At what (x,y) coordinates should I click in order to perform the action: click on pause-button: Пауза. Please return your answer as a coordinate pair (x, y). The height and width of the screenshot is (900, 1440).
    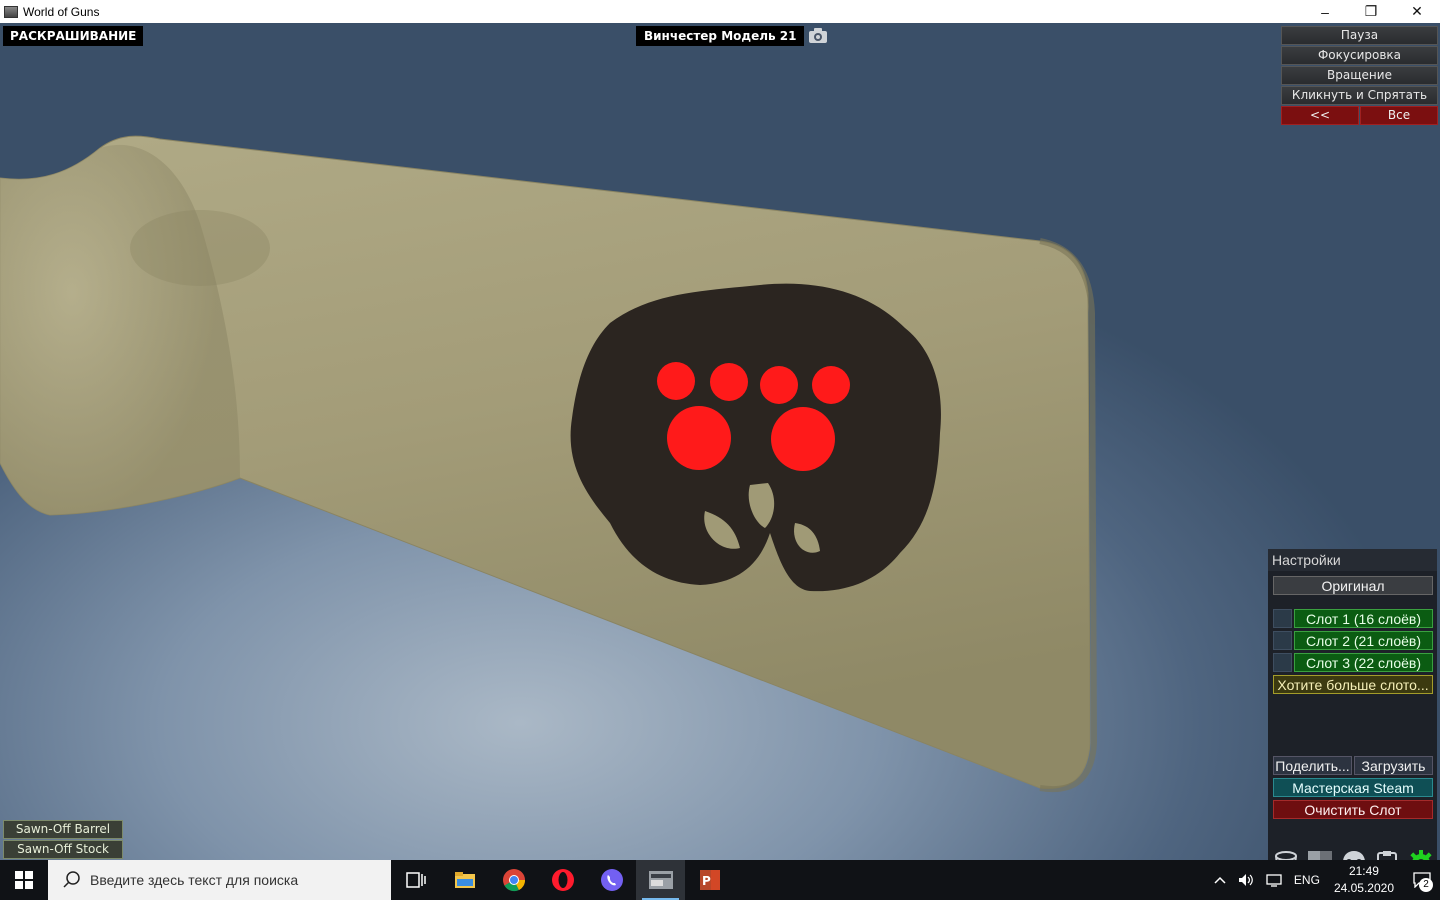
    Looking at the image, I should click on (1359, 35).